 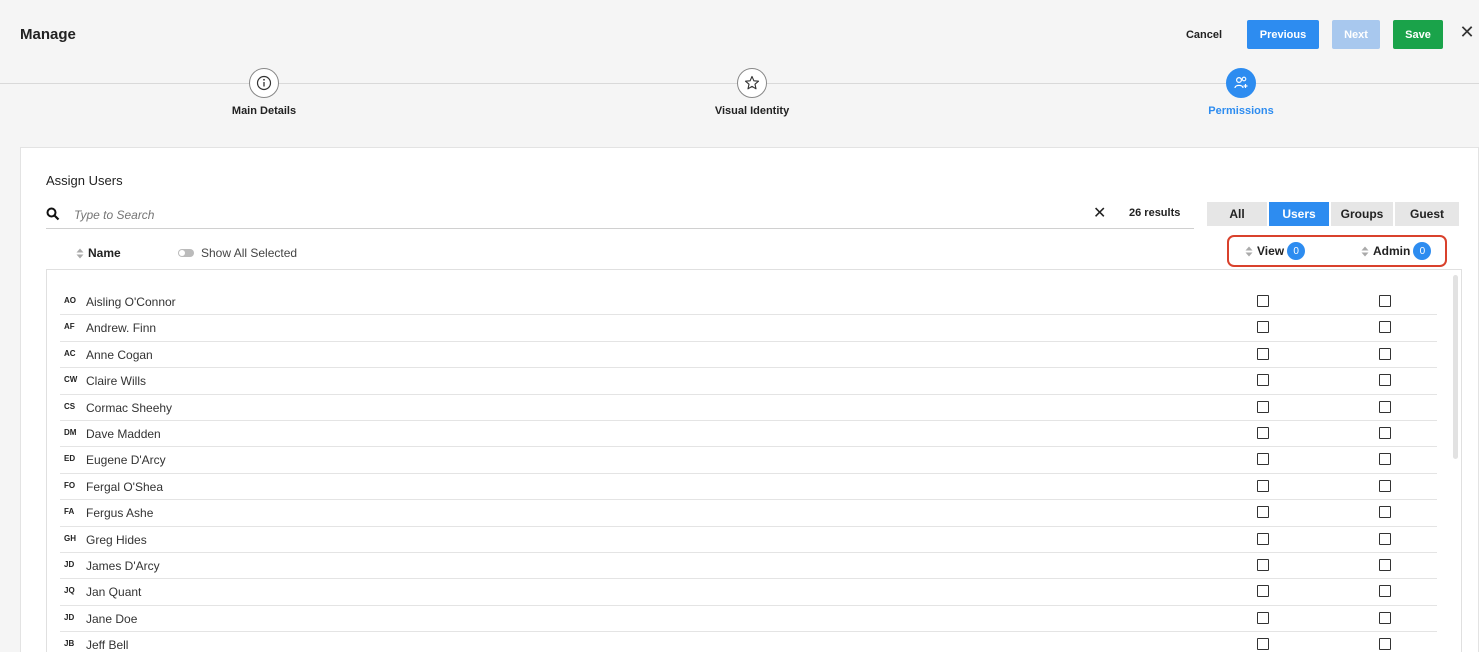 What do you see at coordinates (752, 111) in the screenshot?
I see `step-label: Visual Identity` at bounding box center [752, 111].